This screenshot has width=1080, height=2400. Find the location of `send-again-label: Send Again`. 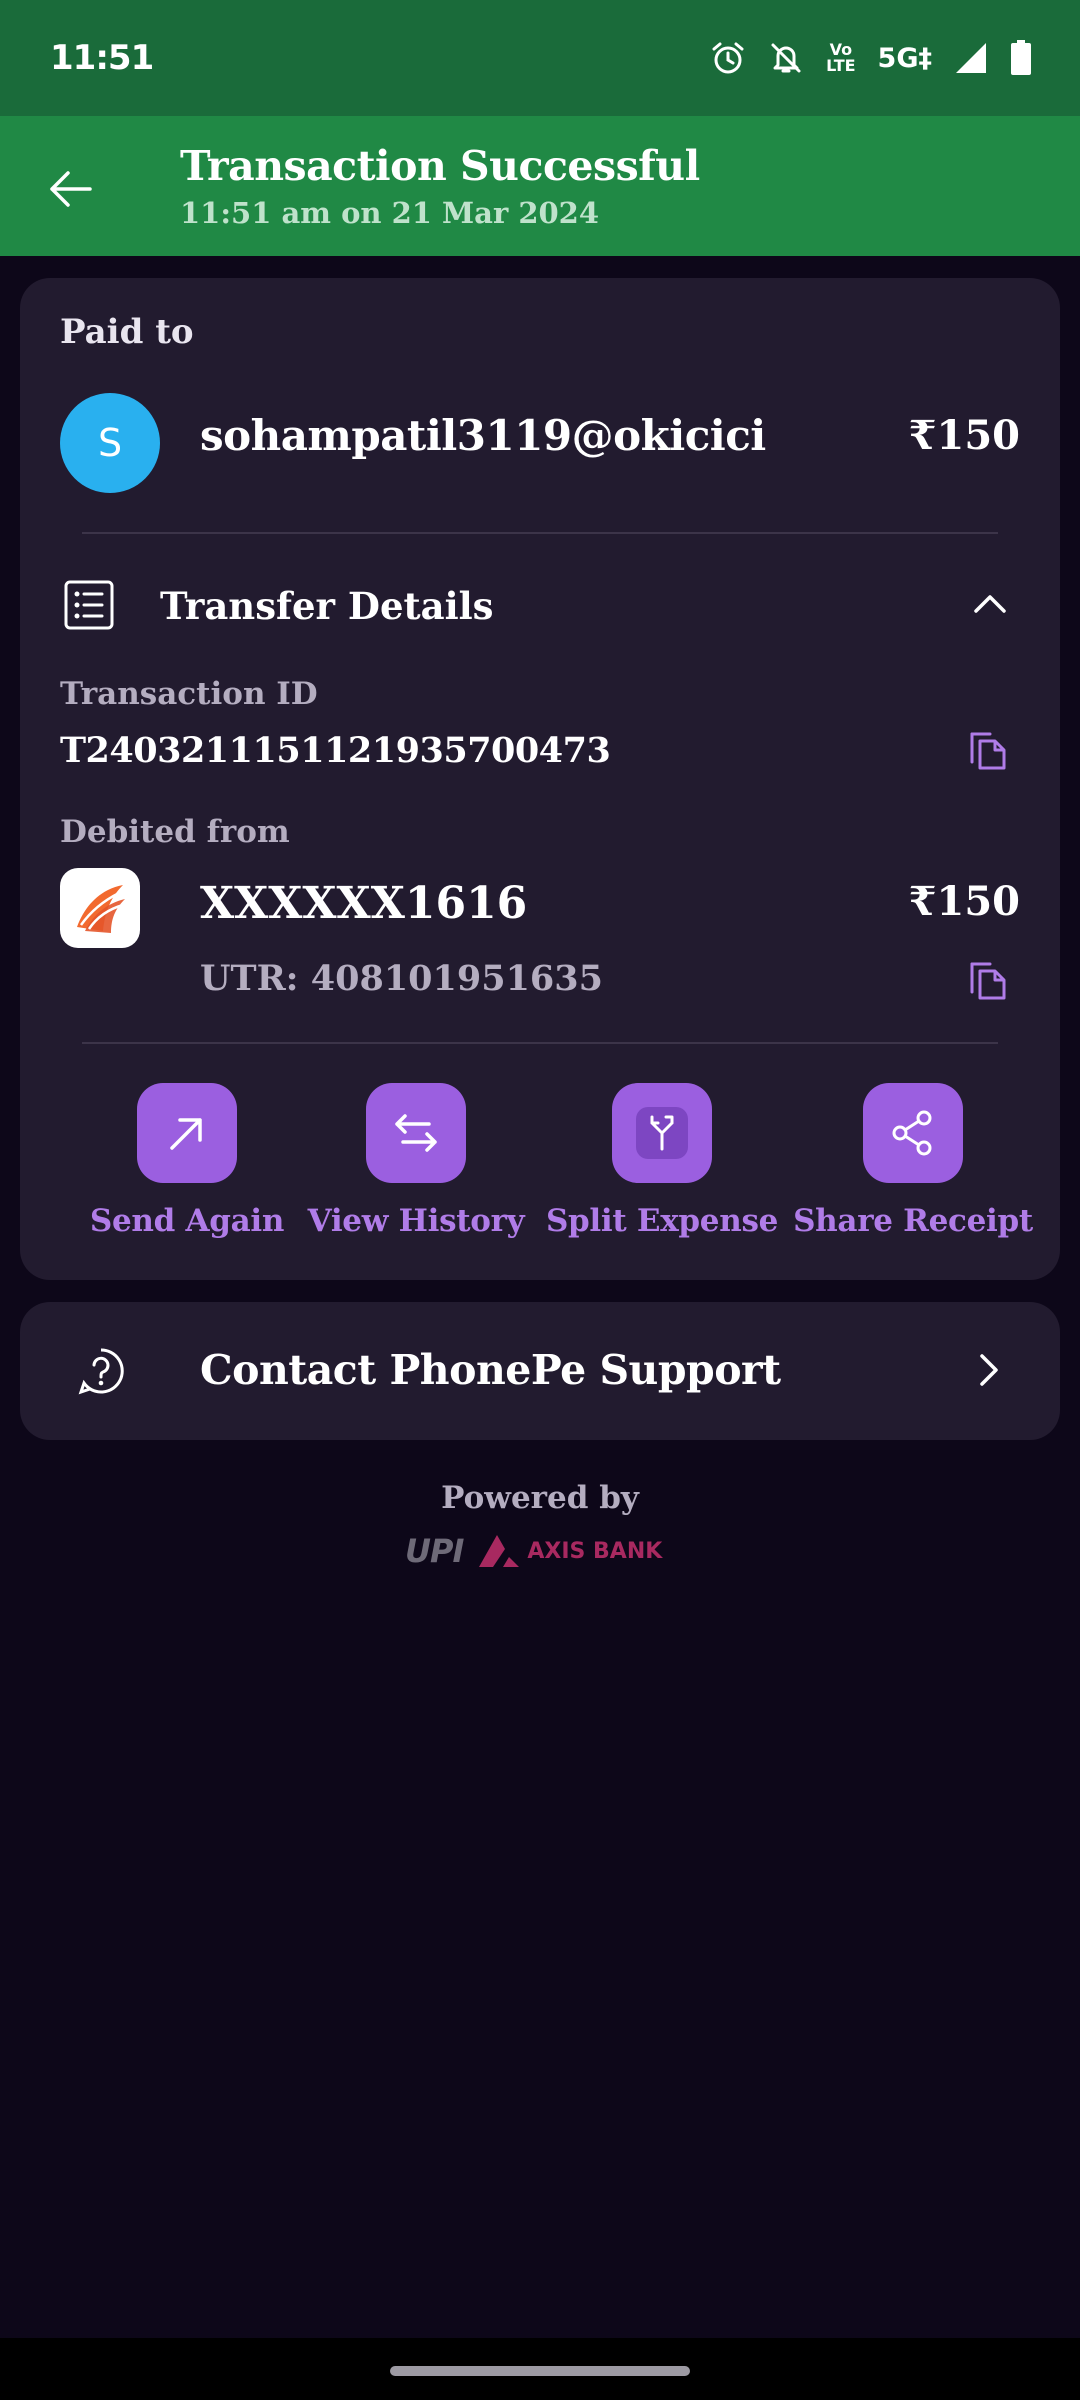

send-again-label: Send Again is located at coordinates (187, 1221).